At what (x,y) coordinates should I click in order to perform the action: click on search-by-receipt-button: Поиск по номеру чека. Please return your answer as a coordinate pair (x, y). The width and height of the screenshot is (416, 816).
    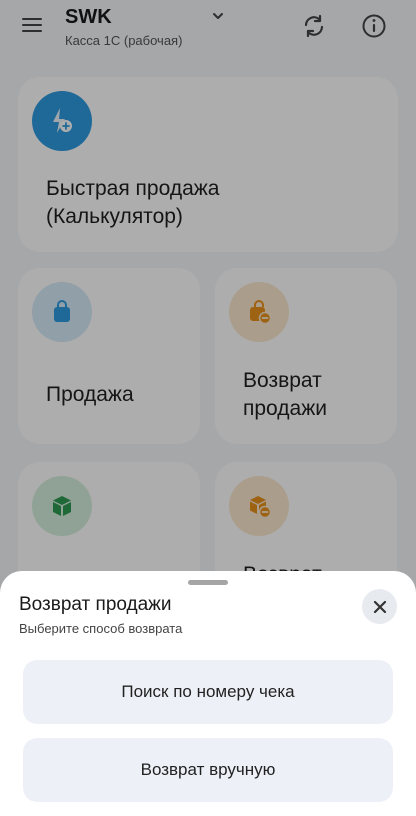
    Looking at the image, I should click on (208, 692).